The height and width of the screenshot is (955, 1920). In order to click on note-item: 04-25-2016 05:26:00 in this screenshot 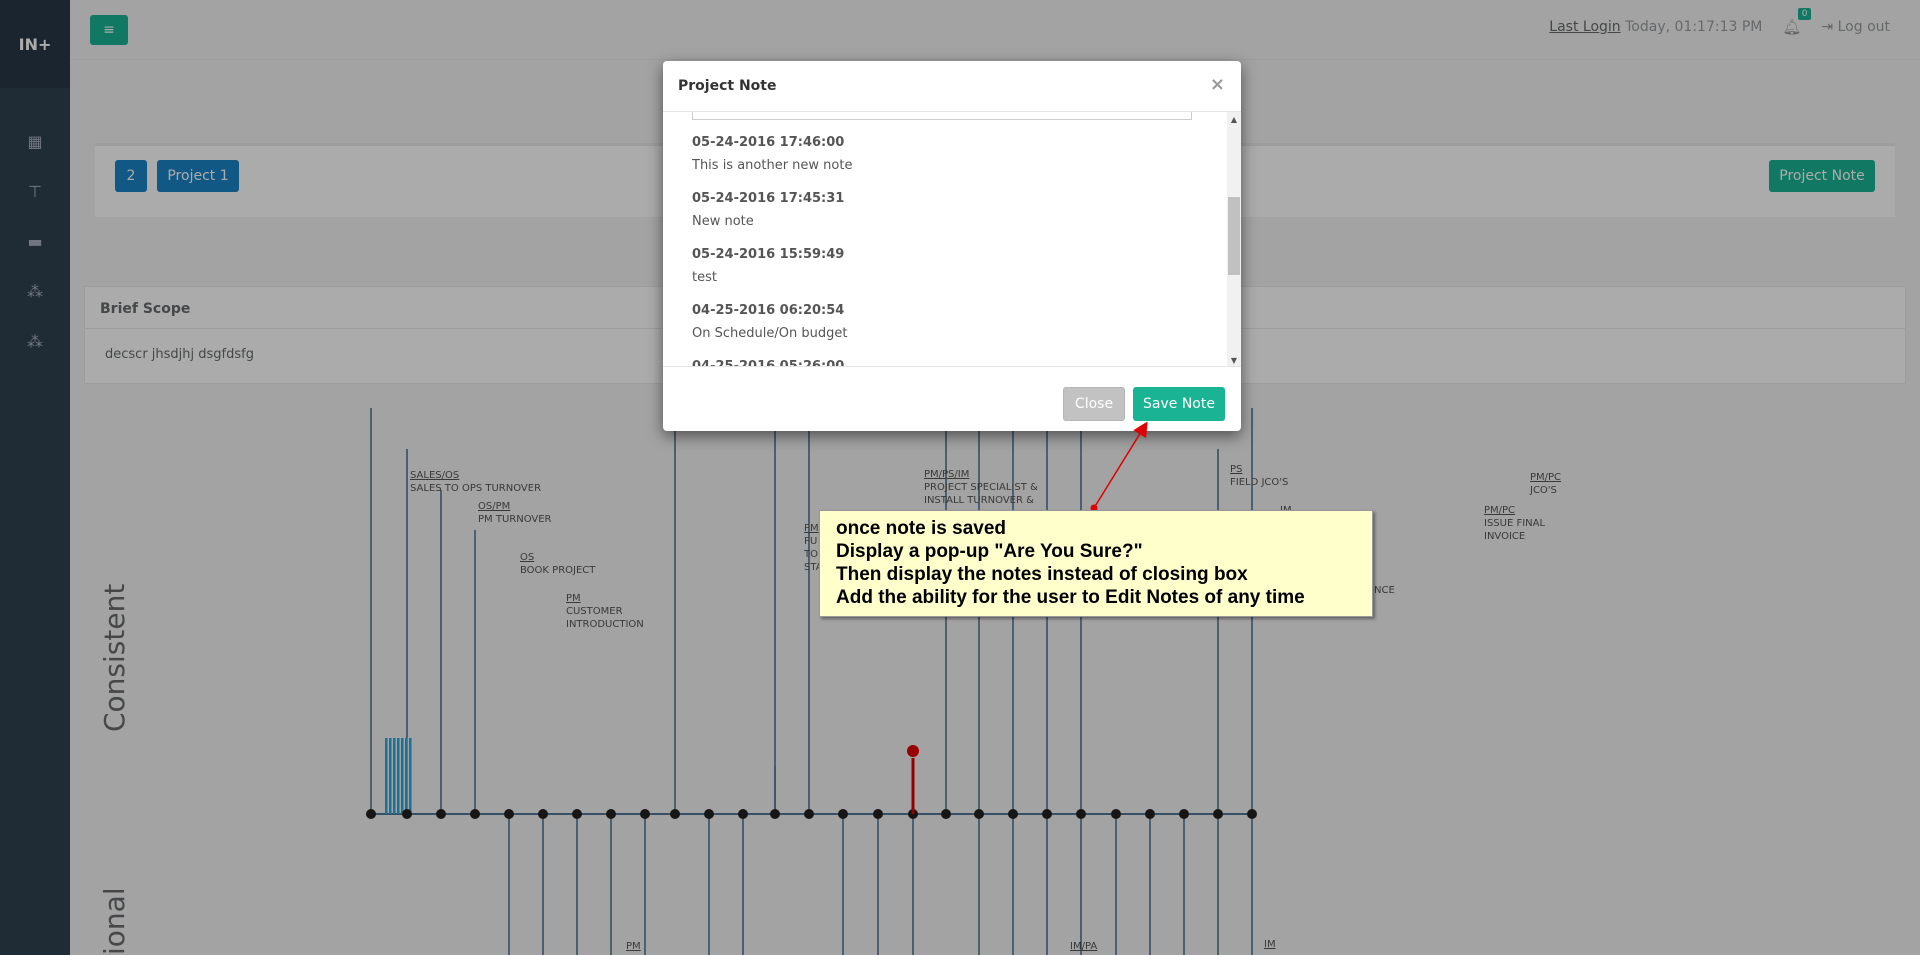, I will do `click(768, 363)`.